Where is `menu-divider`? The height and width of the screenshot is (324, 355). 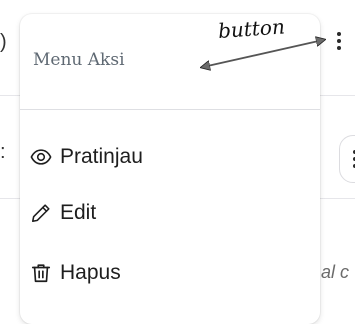 menu-divider is located at coordinates (170, 109).